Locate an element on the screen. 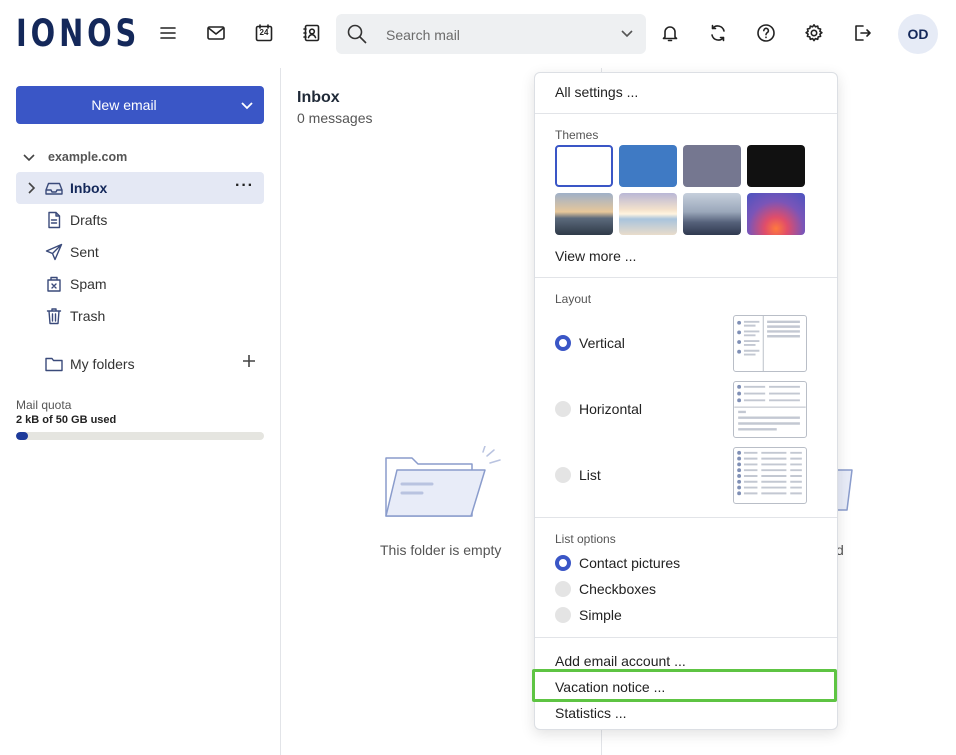 This screenshot has width=956, height=755. layout-option-horizontal: Horizontal is located at coordinates (598, 409).